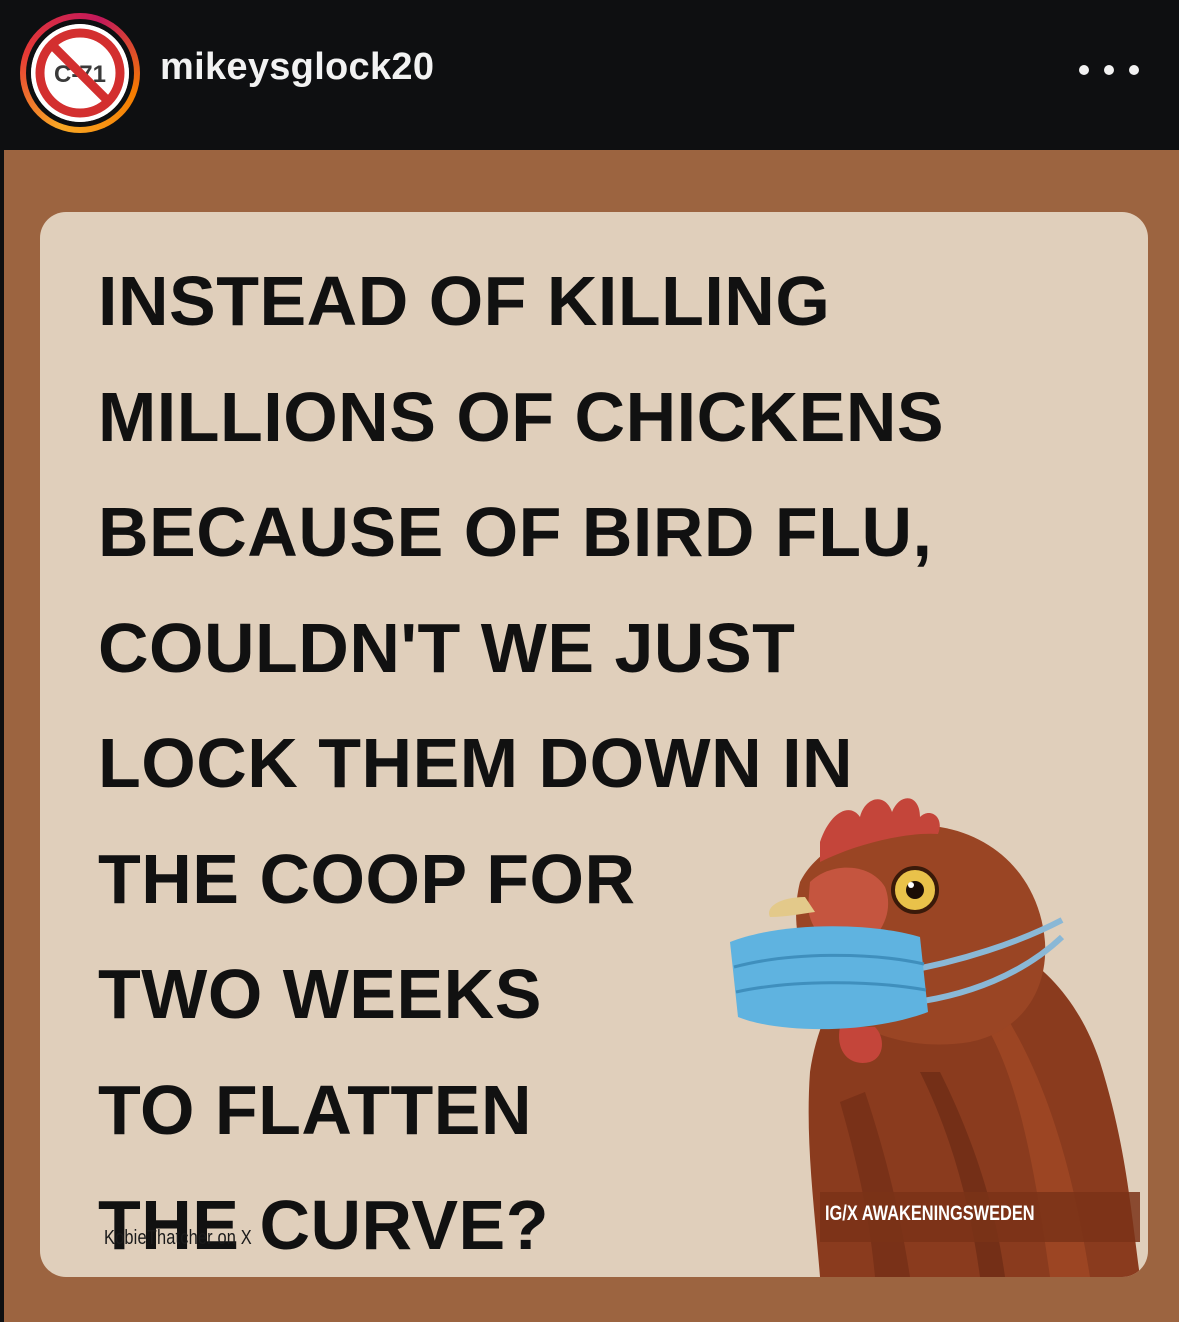 This screenshot has height=1322, width=1179. I want to click on avatar-story-ring: C-71, so click(80, 73).